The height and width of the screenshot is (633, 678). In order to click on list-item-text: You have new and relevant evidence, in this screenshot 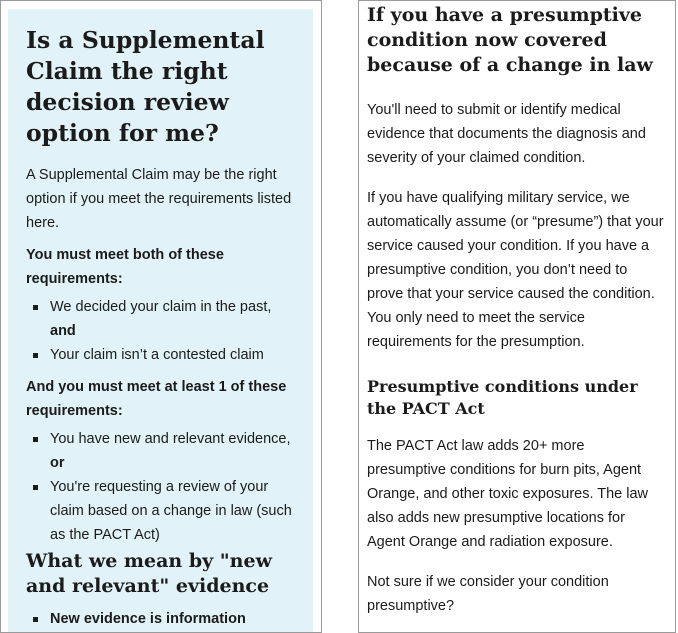, I will do `click(170, 439)`.